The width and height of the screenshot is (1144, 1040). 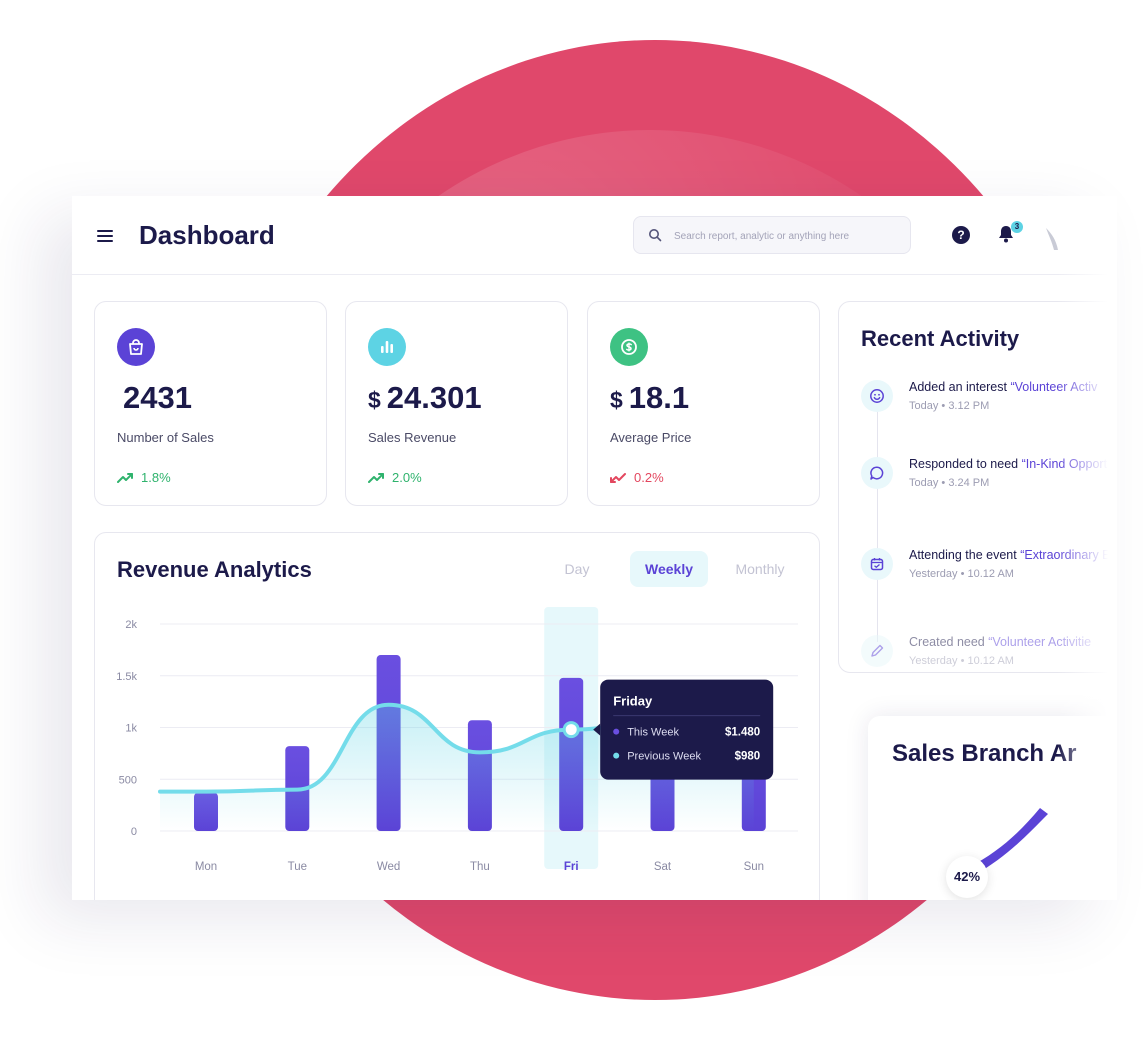 I want to click on shopping-bag-icon, so click(x=136, y=347).